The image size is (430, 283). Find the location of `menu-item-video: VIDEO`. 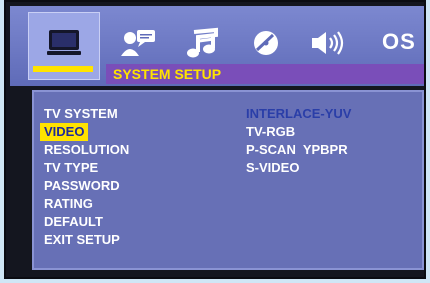

menu-item-video: VIDEO is located at coordinates (64, 132).